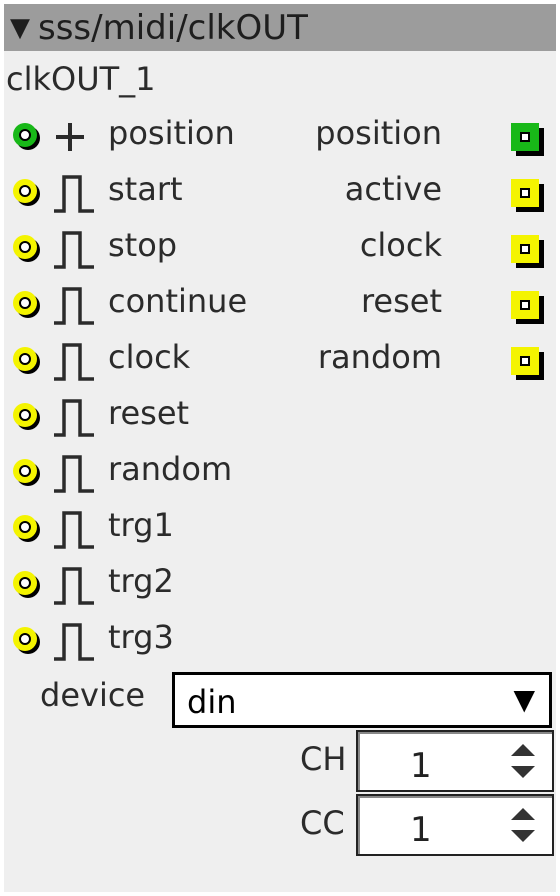  I want to click on outlet-row-random: random, so click(280, 360).